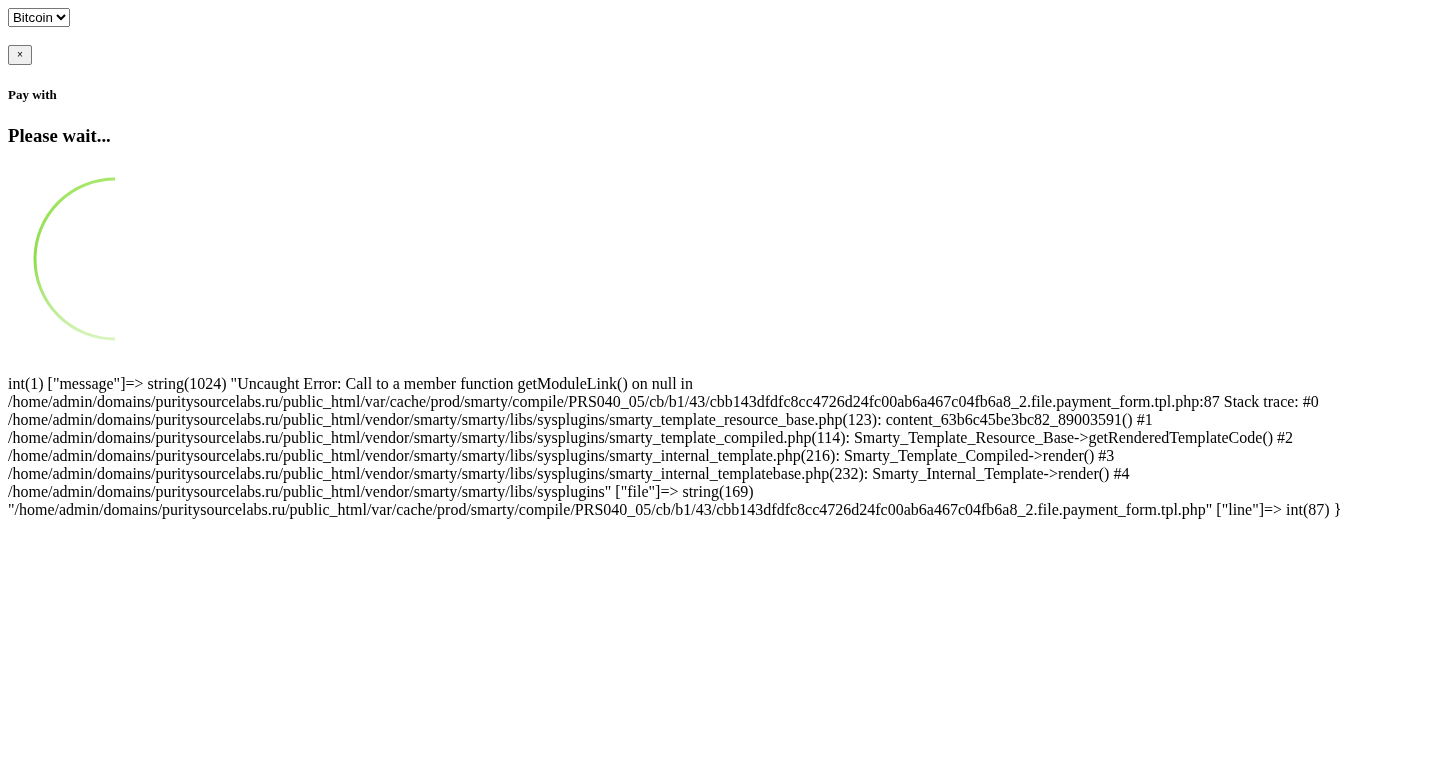 The width and height of the screenshot is (1440, 757). I want to click on currency-select: Bitcoin, so click(39, 17).